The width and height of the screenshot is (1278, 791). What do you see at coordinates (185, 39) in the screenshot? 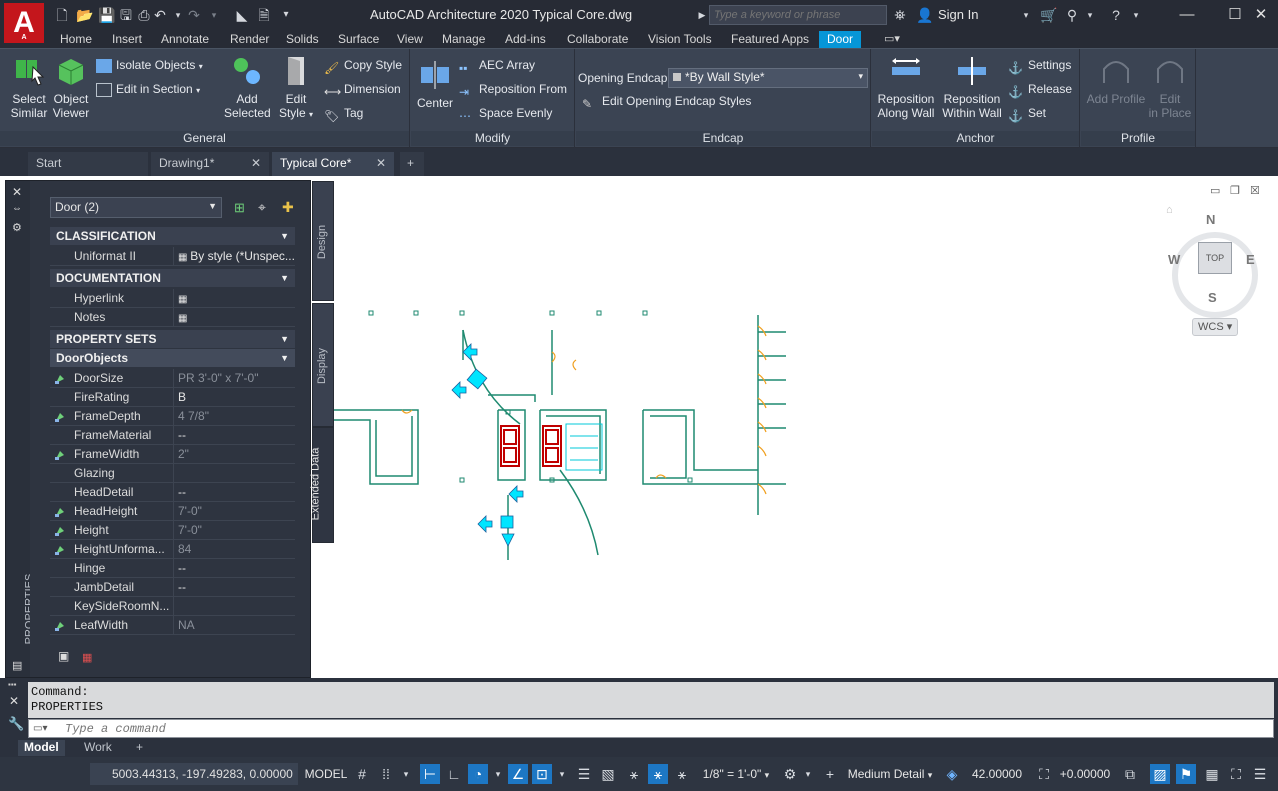
I see `tab-annotate: Annotate` at bounding box center [185, 39].